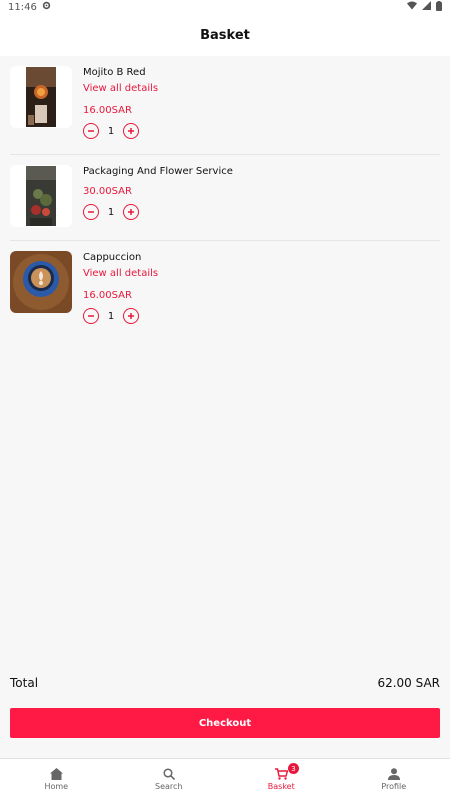  I want to click on settings-gear-icon, so click(46, 7).